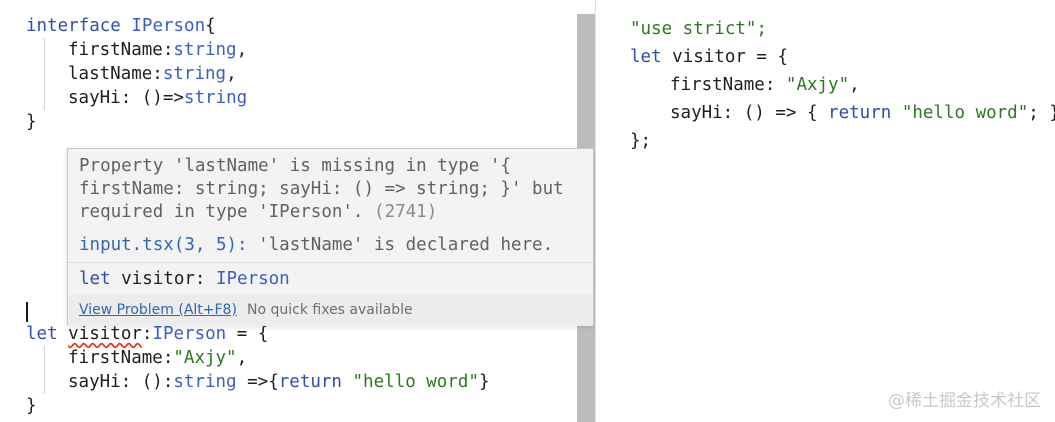 Image resolution: width=1055 pixels, height=422 pixels. Describe the element at coordinates (105, 334) in the screenshot. I see `error-squiggle-variable: visitor` at that location.